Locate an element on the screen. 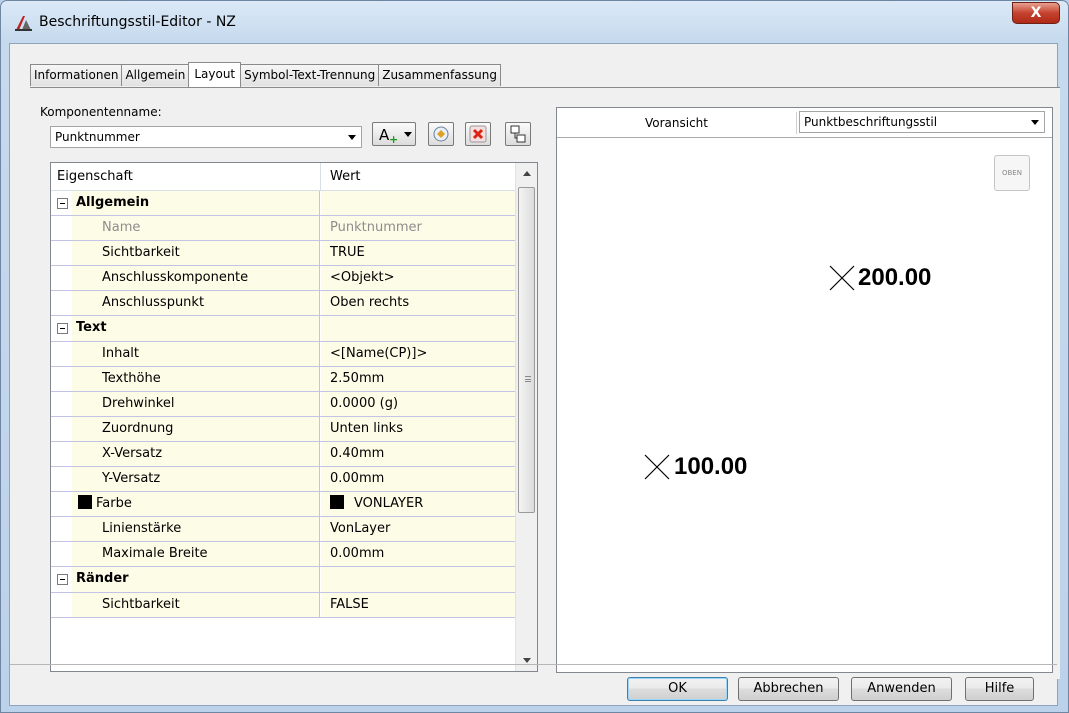 The image size is (1069, 713). property-value: 2.50mm is located at coordinates (418, 378).